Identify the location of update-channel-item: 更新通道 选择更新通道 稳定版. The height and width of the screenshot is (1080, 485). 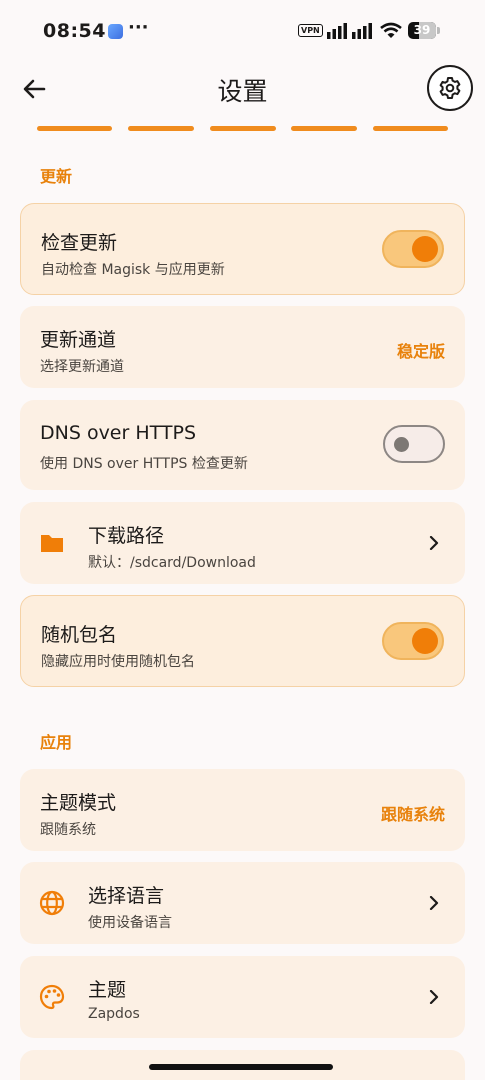
(242, 347).